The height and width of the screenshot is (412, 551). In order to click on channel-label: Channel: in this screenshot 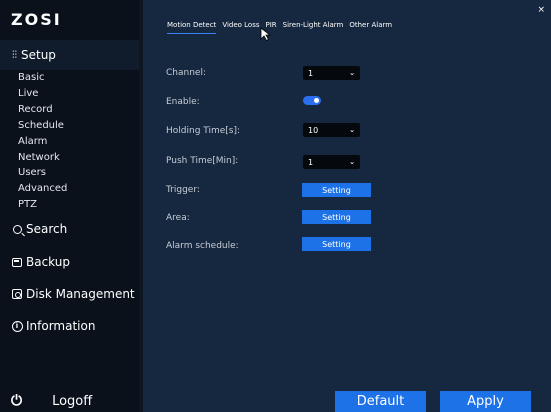, I will do `click(186, 73)`.